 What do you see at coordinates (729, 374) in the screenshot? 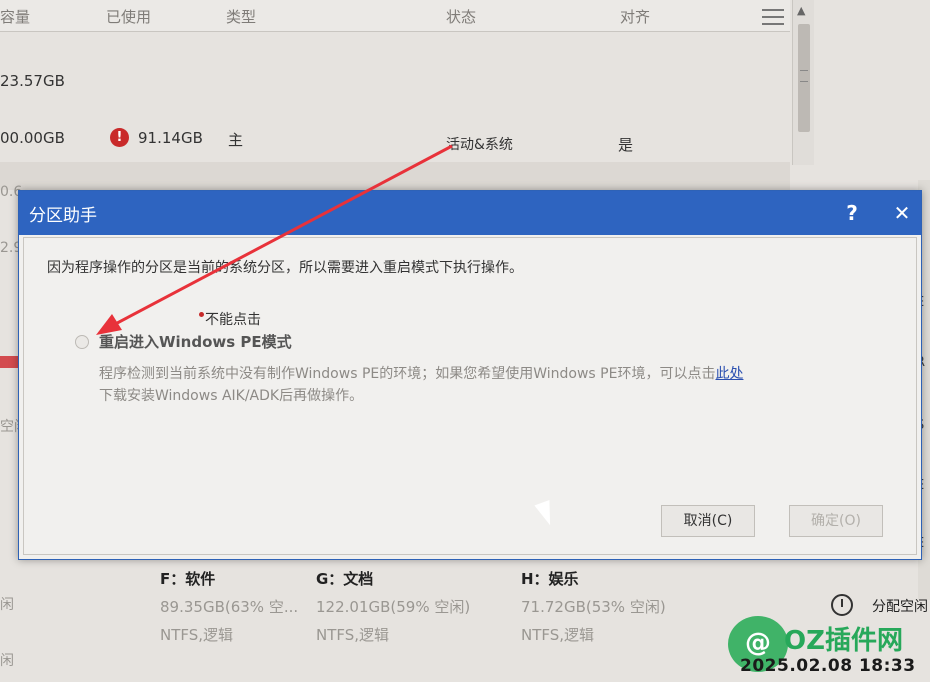
I see `download-link: 此处` at bounding box center [729, 374].